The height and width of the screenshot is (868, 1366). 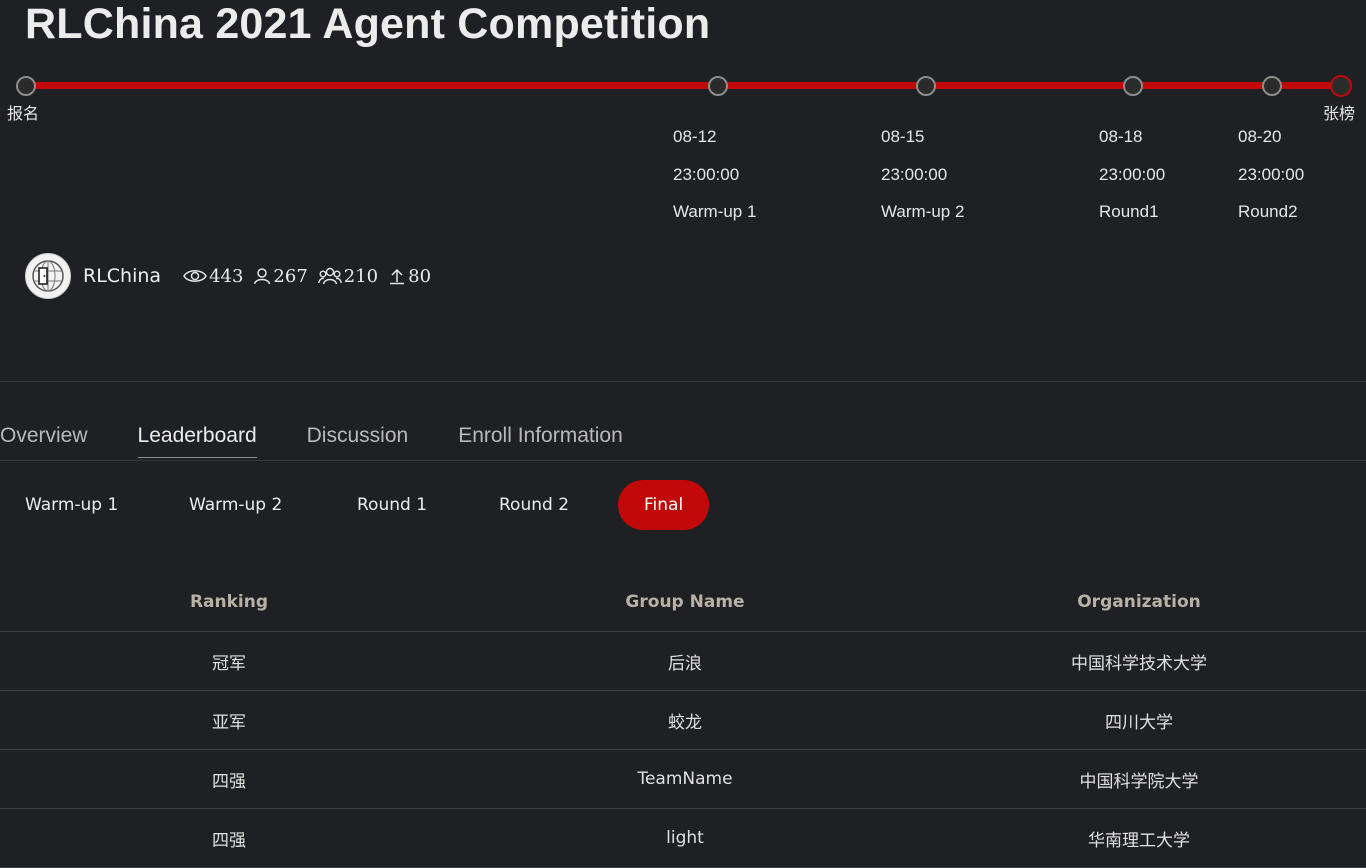 I want to click on tab-discussion: Discussion, so click(x=358, y=441).